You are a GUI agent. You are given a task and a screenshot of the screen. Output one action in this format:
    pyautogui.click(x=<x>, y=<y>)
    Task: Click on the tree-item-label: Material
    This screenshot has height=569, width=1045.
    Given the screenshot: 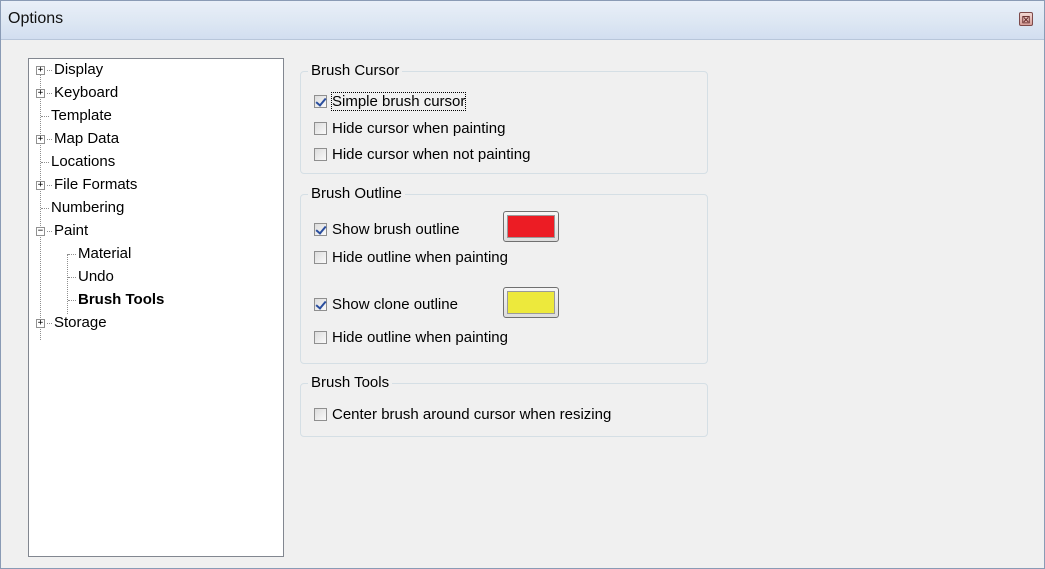 What is the action you would take?
    pyautogui.click(x=105, y=253)
    